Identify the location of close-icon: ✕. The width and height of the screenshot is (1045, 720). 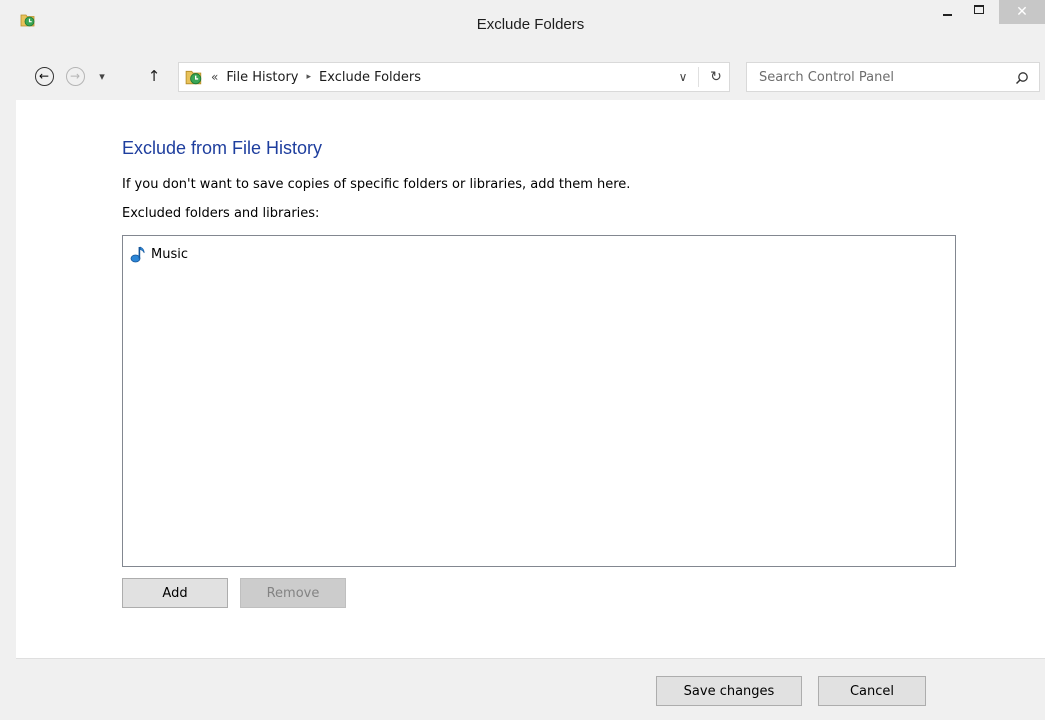
(1022, 12).